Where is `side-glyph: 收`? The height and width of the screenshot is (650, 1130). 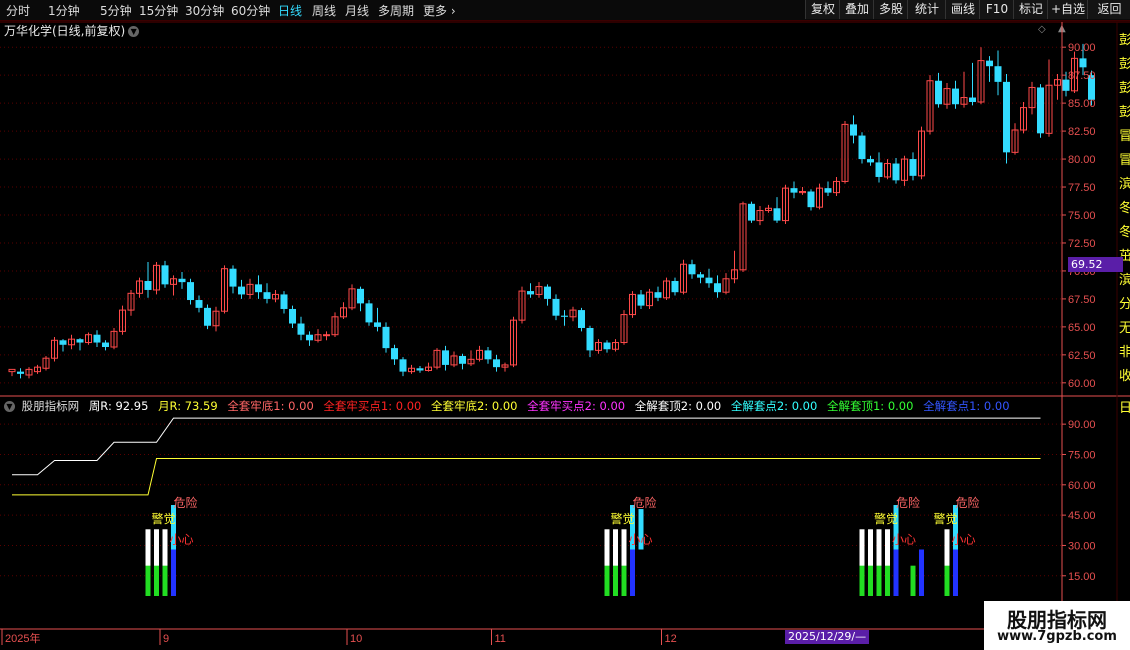
side-glyph: 收 is located at coordinates (1124, 376).